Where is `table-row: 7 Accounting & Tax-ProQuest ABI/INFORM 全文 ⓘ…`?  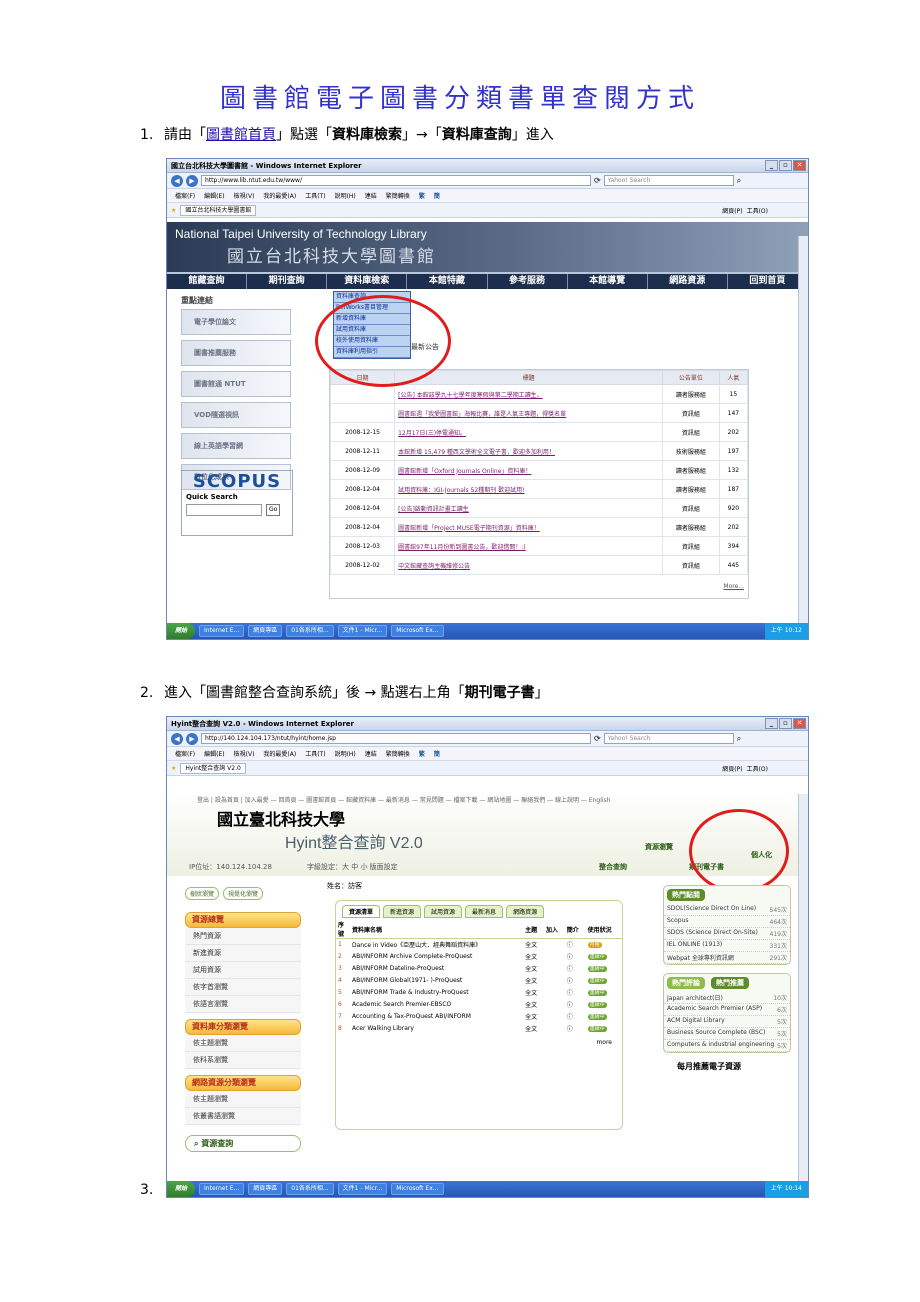 table-row: 7 Accounting & Tax-ProQuest ABI/INFORM 全文 ⓘ… is located at coordinates (472, 1017).